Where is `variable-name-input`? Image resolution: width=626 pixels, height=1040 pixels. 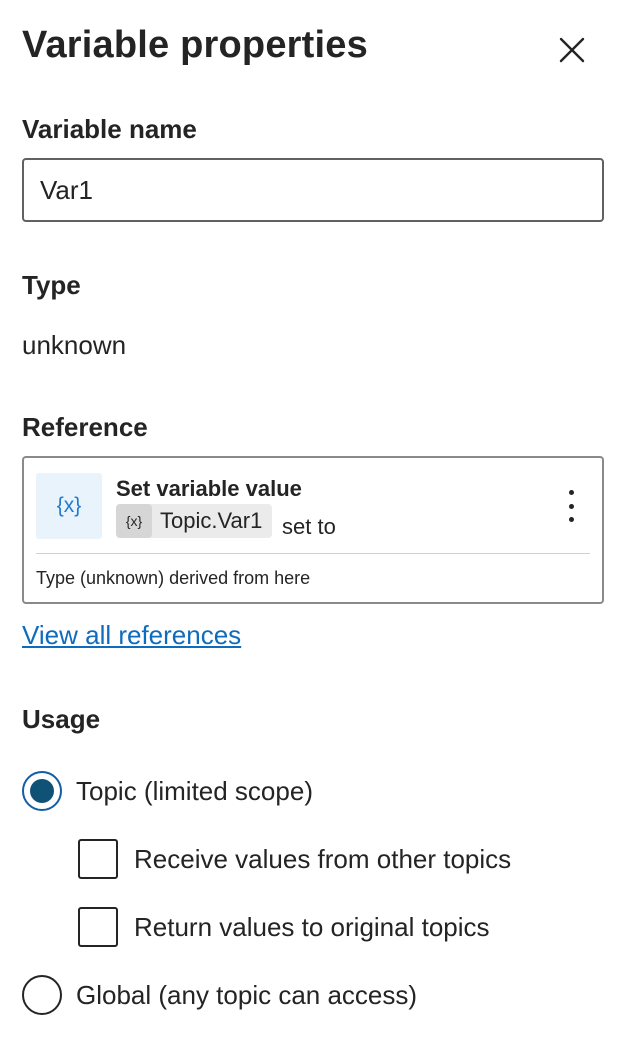 variable-name-input is located at coordinates (313, 190).